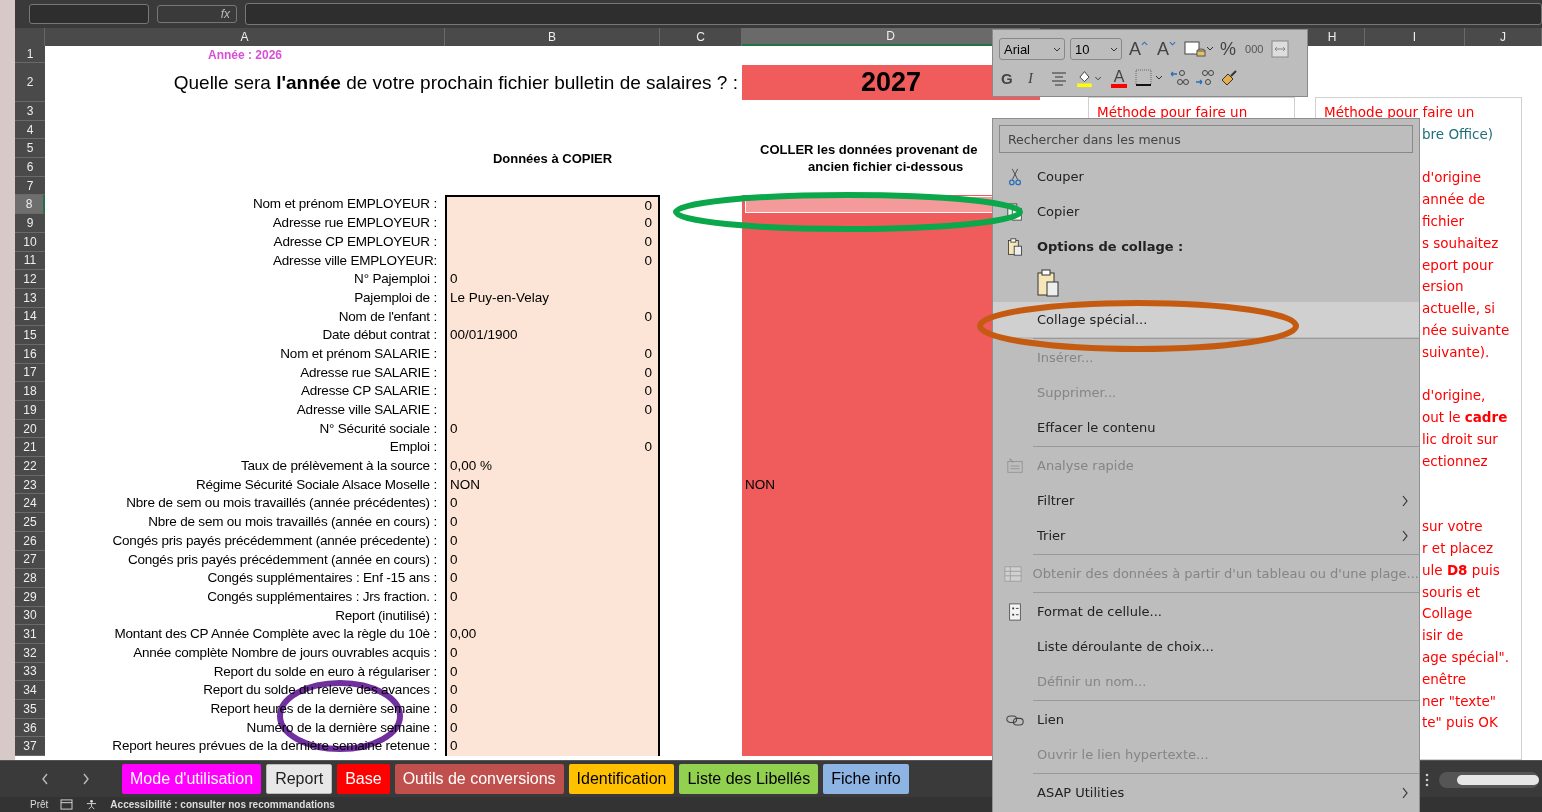 Image resolution: width=1542 pixels, height=812 pixels. What do you see at coordinates (299, 779) in the screenshot?
I see `sheet-tab: Report` at bounding box center [299, 779].